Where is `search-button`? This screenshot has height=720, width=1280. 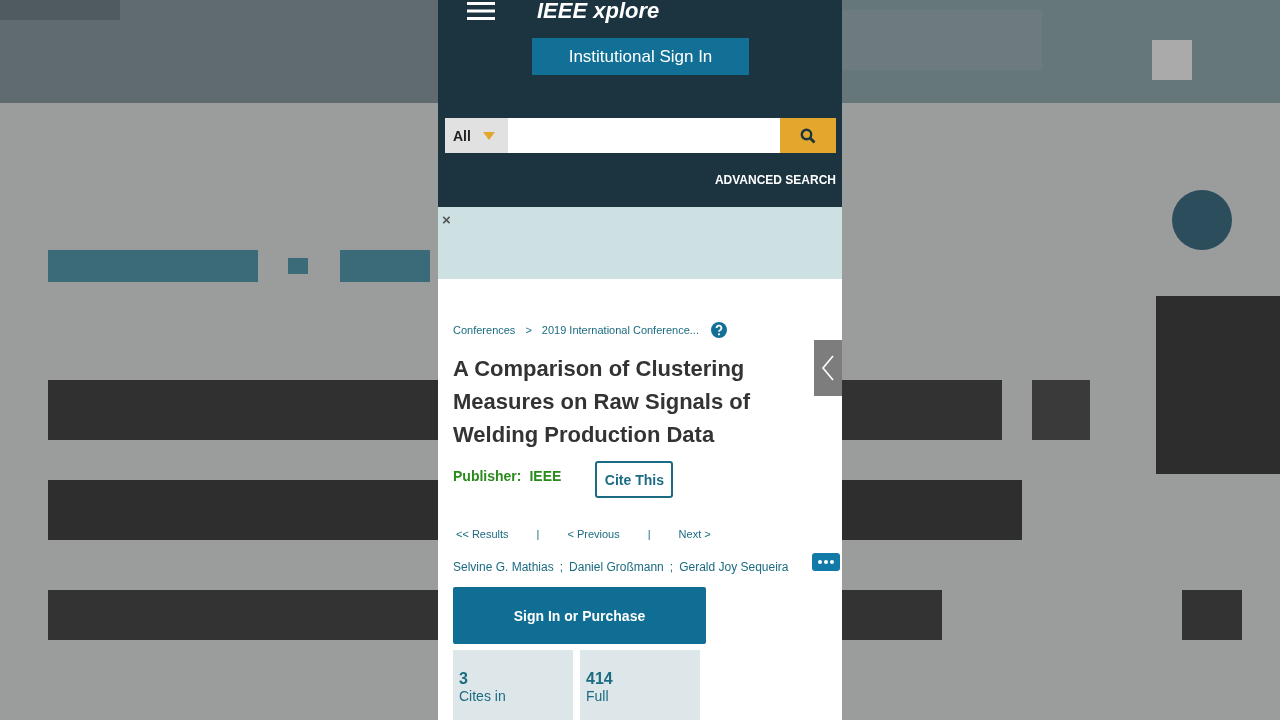 search-button is located at coordinates (808, 135).